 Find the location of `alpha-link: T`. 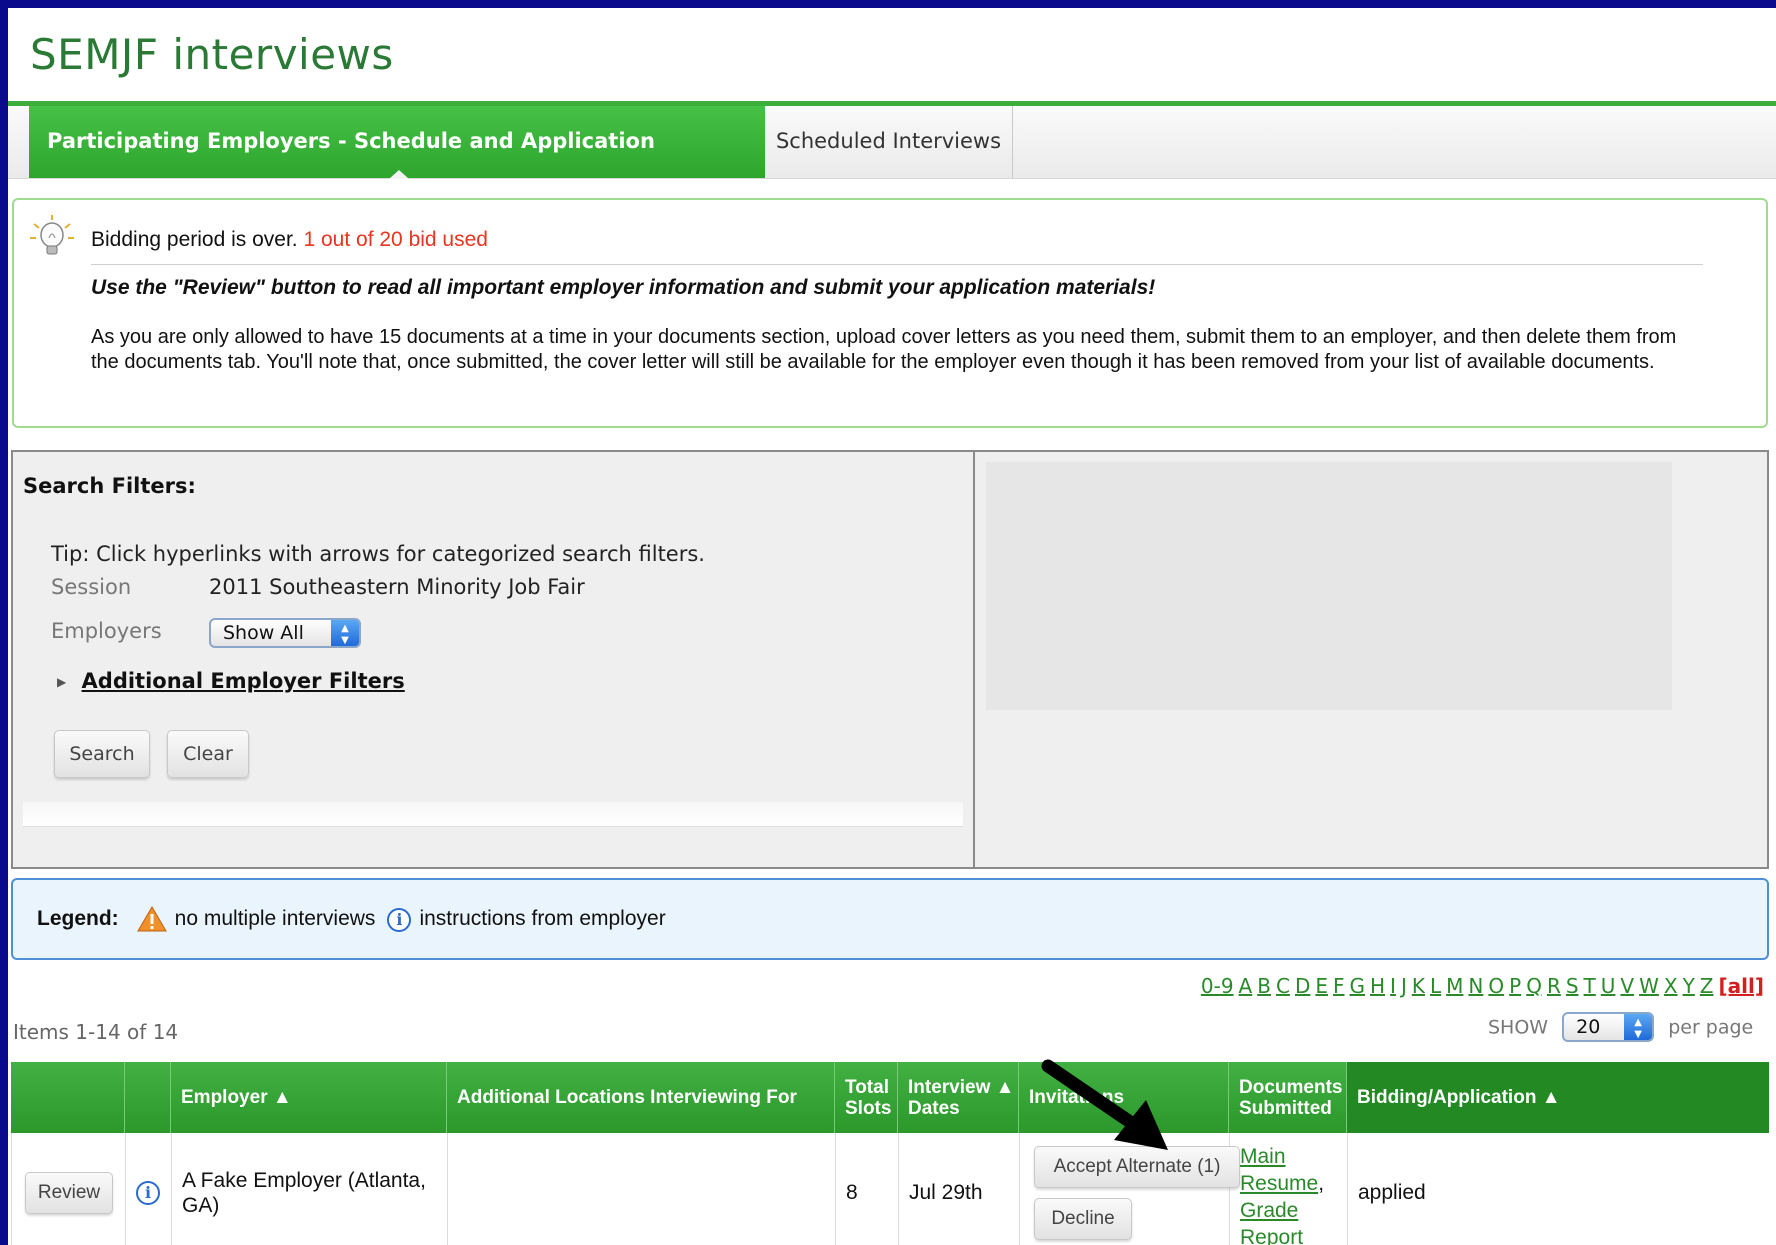

alpha-link: T is located at coordinates (1590, 986).